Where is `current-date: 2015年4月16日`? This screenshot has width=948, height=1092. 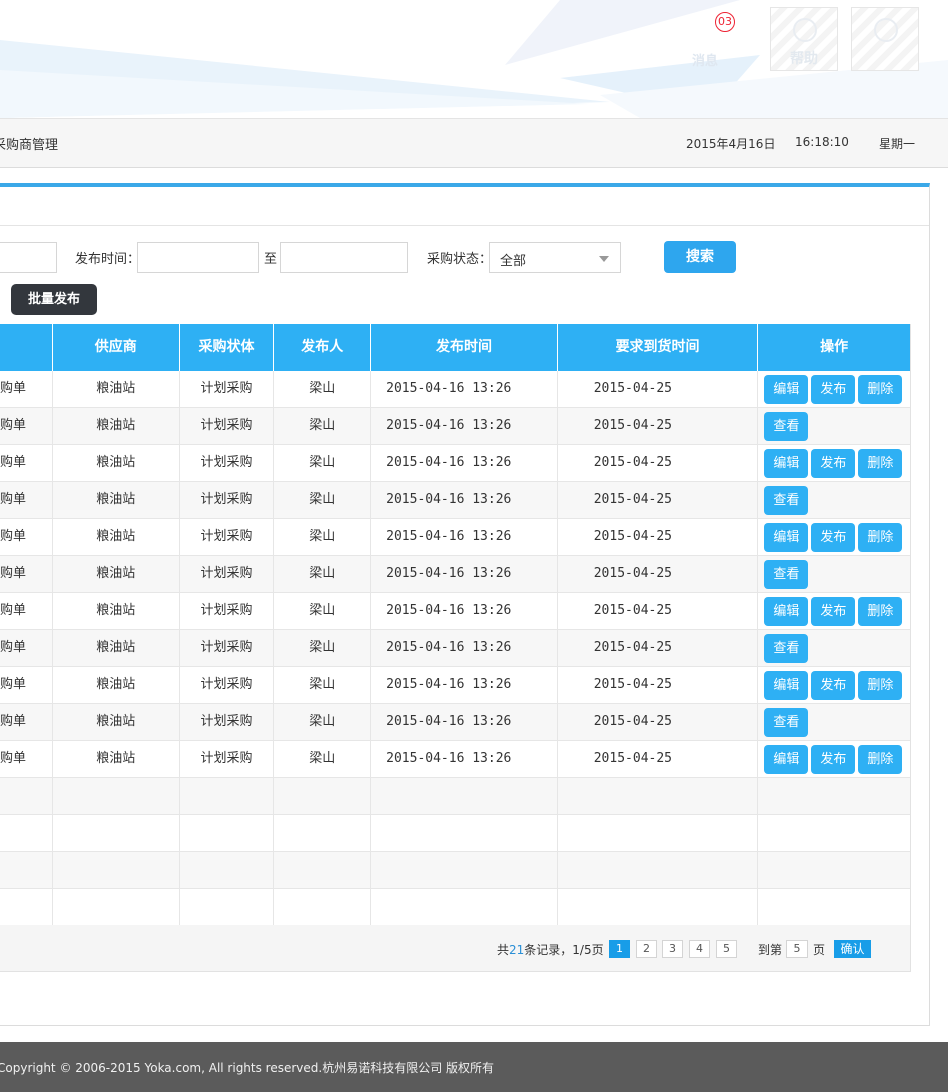
current-date: 2015年4月16日 is located at coordinates (731, 144).